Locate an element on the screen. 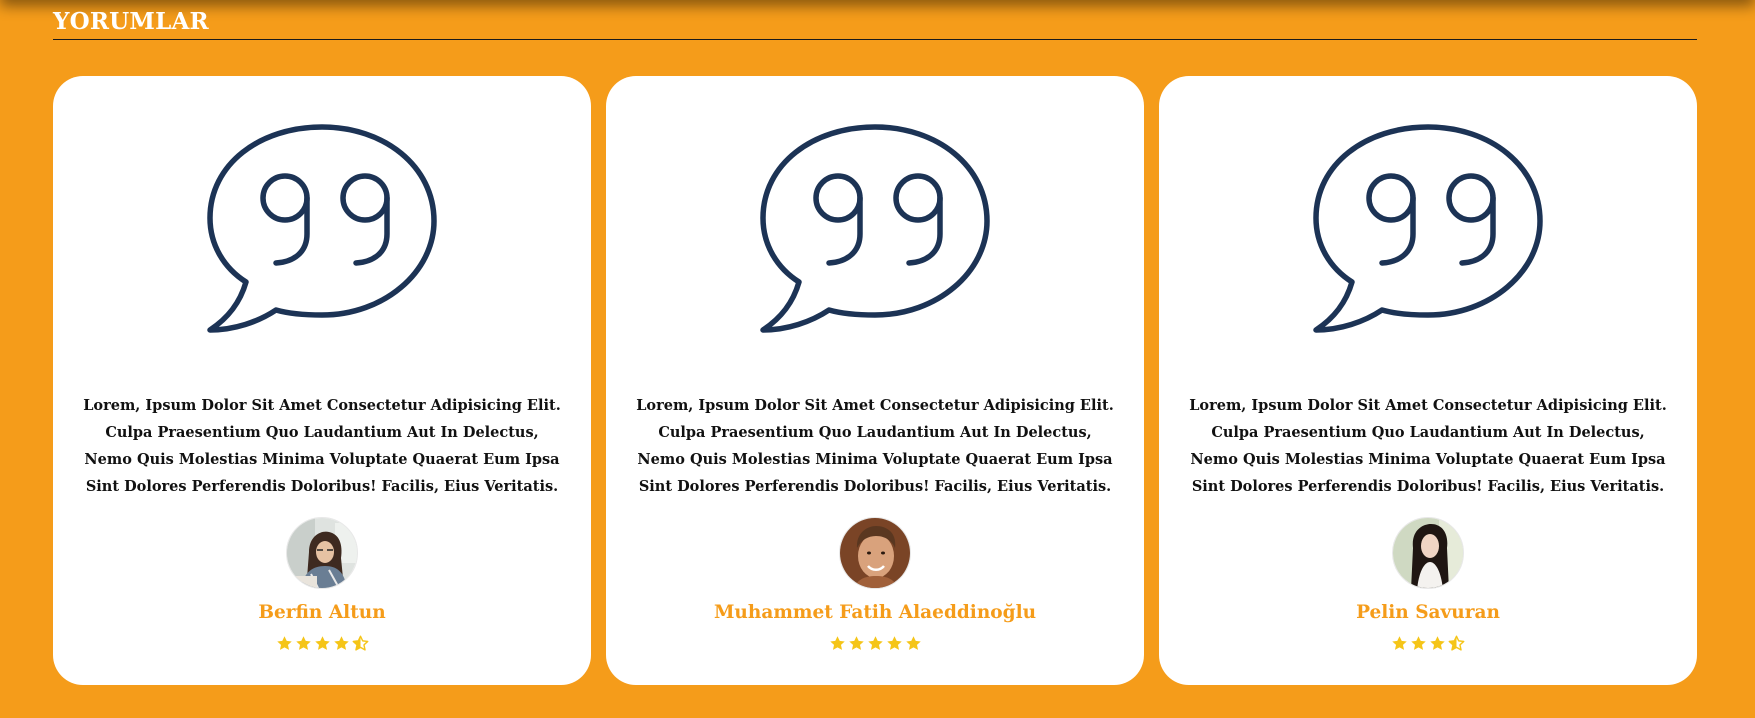 The width and height of the screenshot is (1755, 718). section-header: YORUMLAR is located at coordinates (875, 24).